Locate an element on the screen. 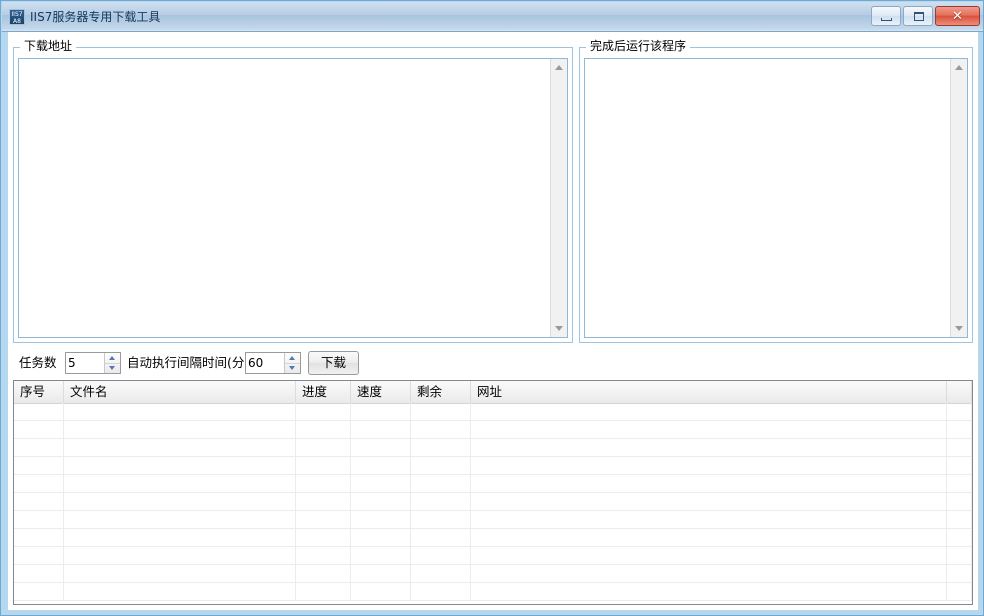  download-list-header: 序号 文件名 进度 速度 剩余 网址 is located at coordinates (493, 392).